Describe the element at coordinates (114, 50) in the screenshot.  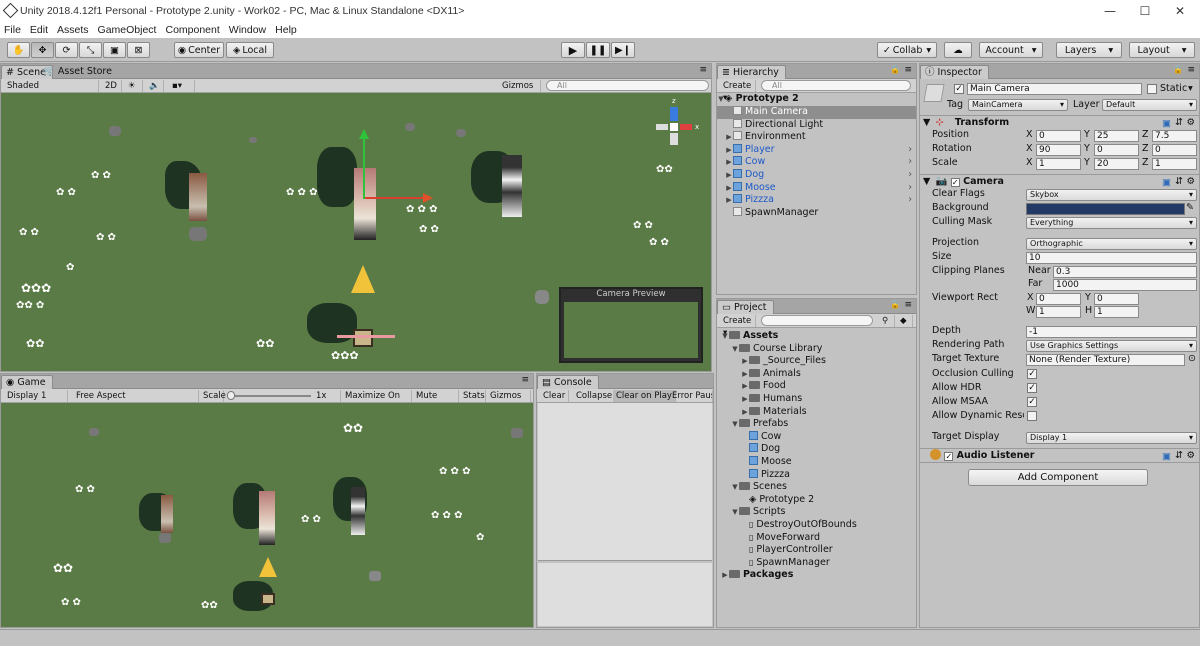
I see `rect-tool-button: ▣` at that location.